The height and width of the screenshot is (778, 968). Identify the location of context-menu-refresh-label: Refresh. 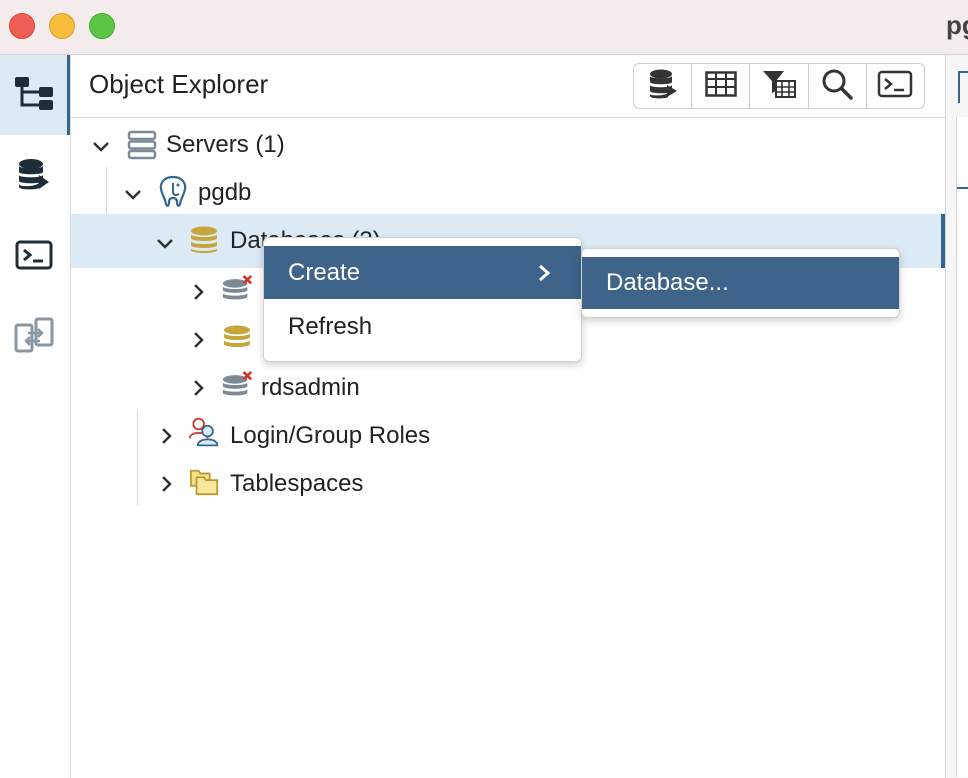
(330, 326).